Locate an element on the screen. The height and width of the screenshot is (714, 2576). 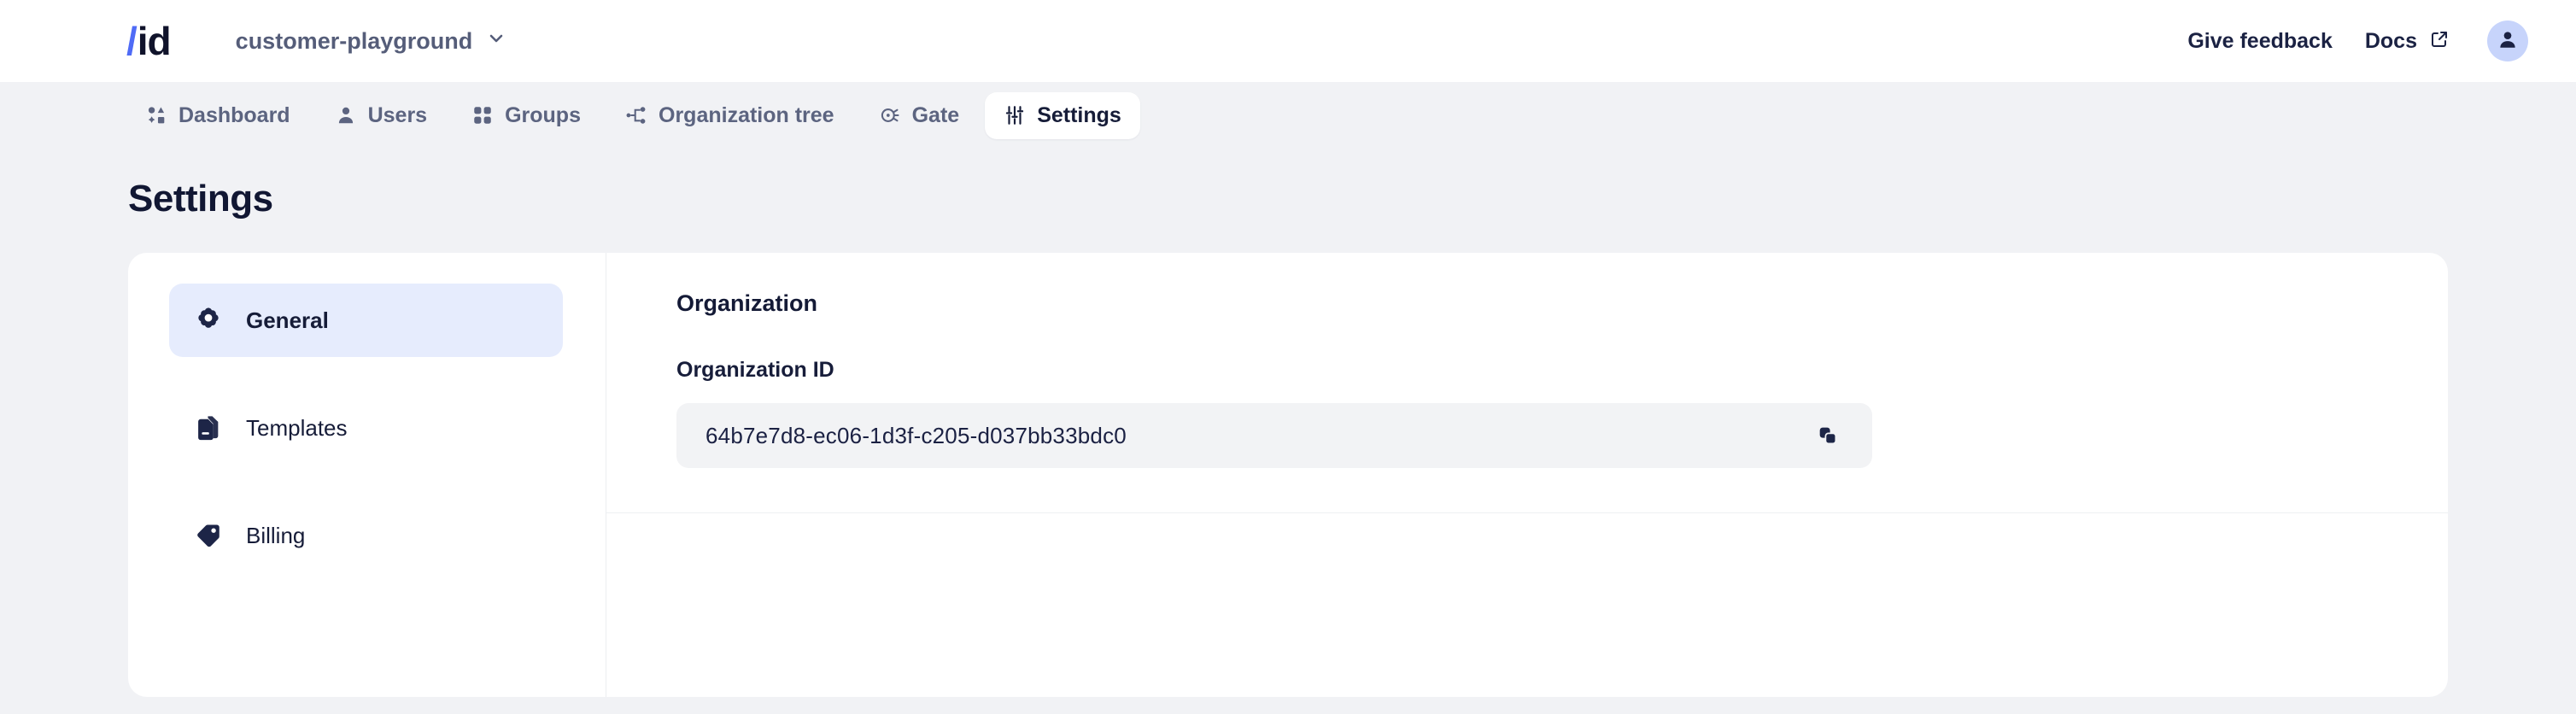
give-feedback-link: Give feedback is located at coordinates (2260, 41).